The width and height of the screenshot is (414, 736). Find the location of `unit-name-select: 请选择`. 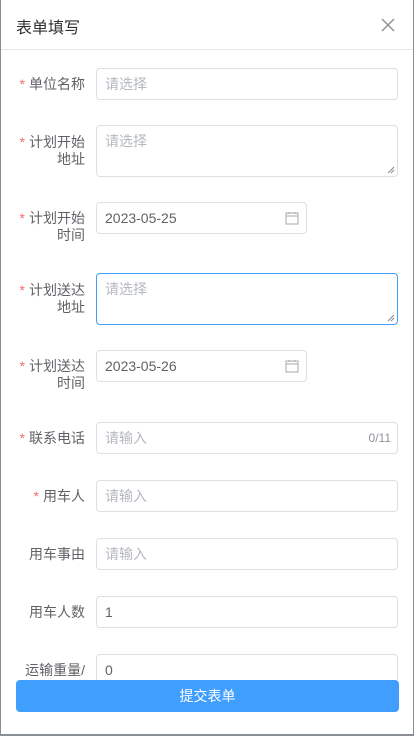

unit-name-select: 请选择 is located at coordinates (247, 84).